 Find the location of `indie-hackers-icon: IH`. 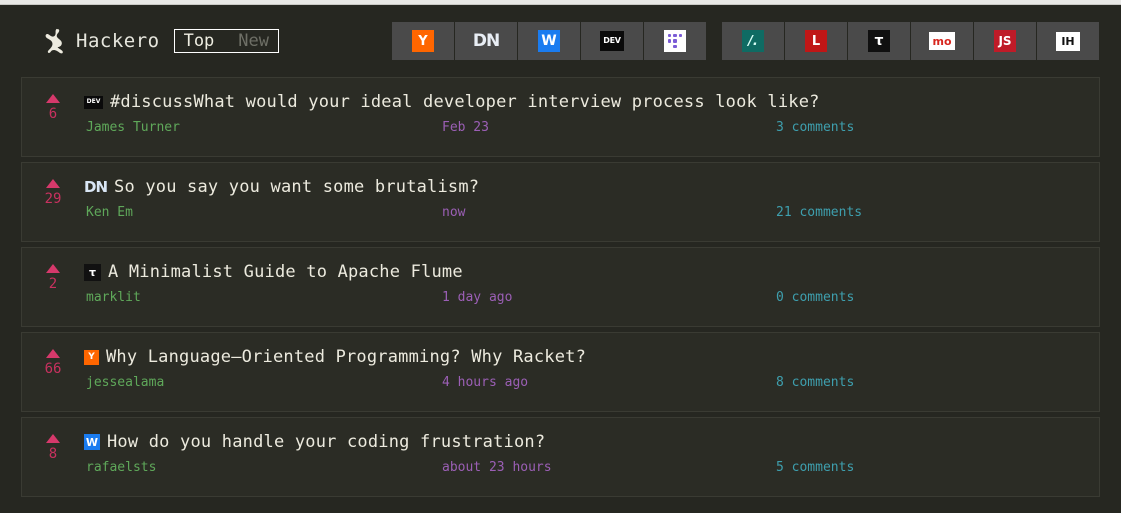

indie-hackers-icon: IH is located at coordinates (1068, 41).